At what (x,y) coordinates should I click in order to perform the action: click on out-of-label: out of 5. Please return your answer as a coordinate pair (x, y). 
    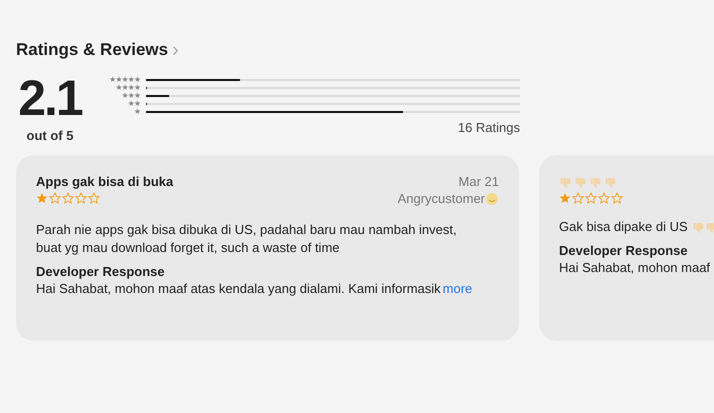
    Looking at the image, I should click on (50, 135).